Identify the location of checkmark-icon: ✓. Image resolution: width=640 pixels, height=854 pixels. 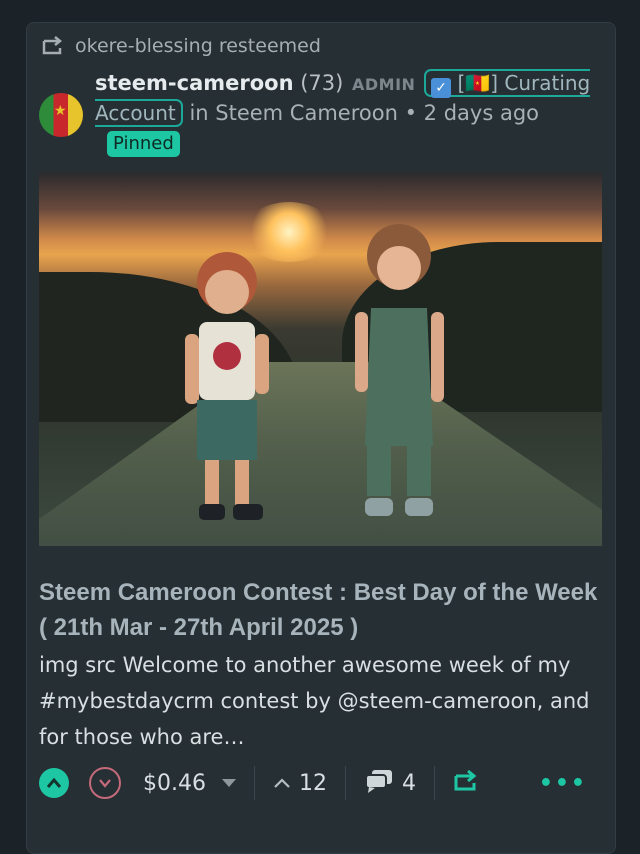
(441, 88).